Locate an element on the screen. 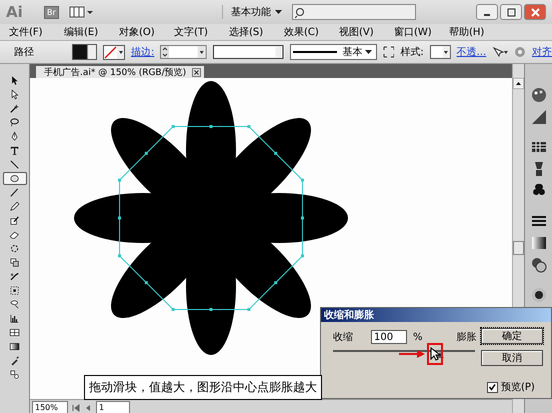 The image size is (552, 413). align-link: 对齐 is located at coordinates (542, 52).